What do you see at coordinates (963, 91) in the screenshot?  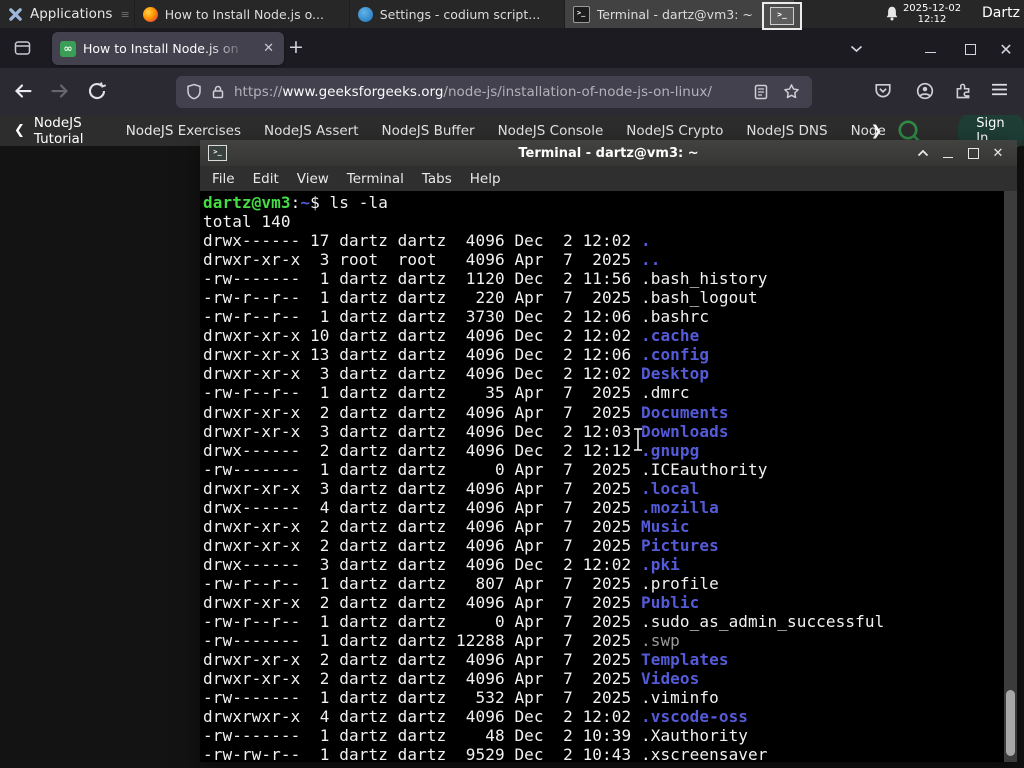 I see `extensions-puzzle-icon` at bounding box center [963, 91].